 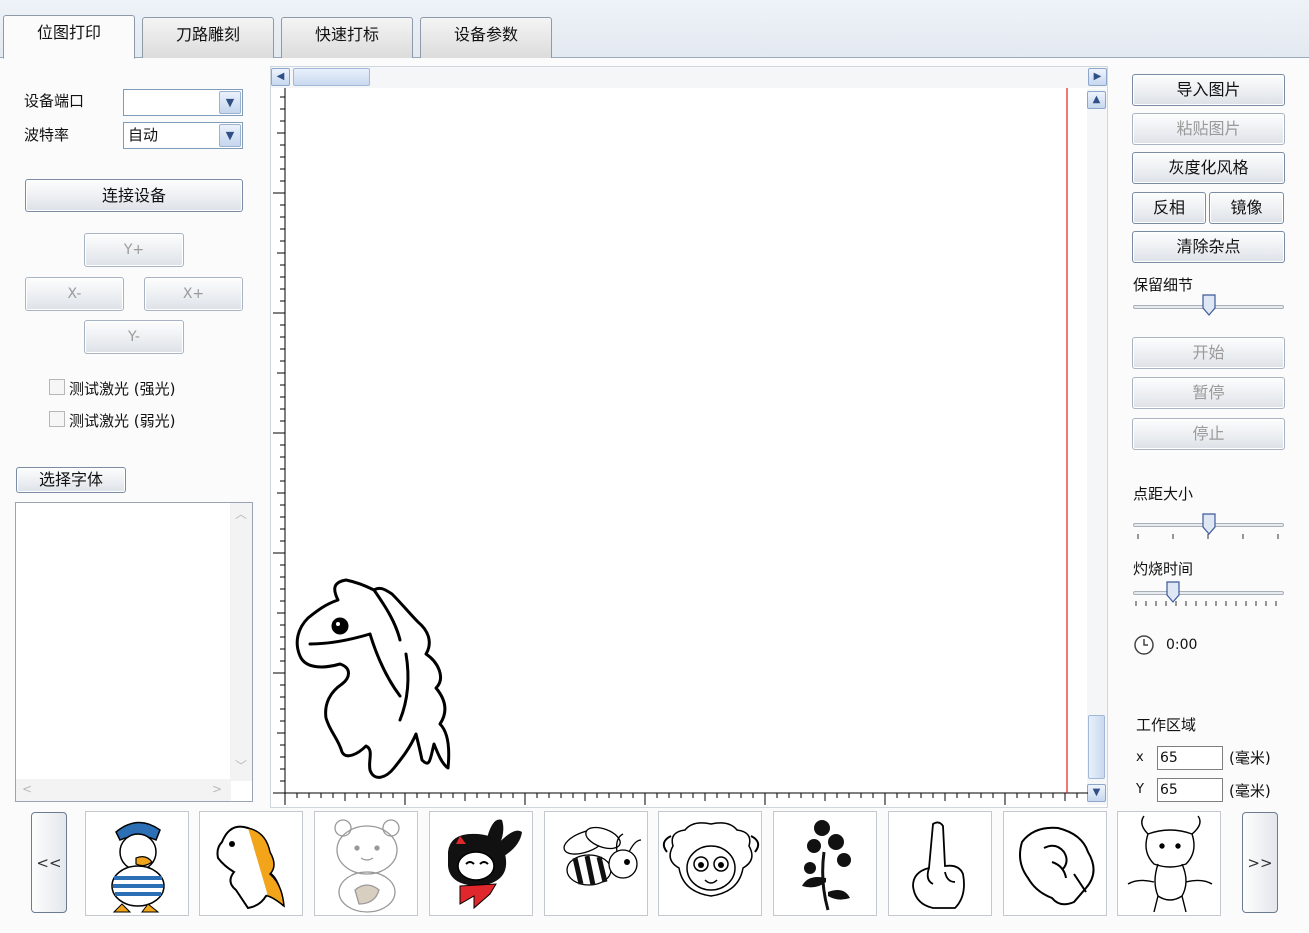 What do you see at coordinates (711, 859) in the screenshot?
I see `sheep-icon` at bounding box center [711, 859].